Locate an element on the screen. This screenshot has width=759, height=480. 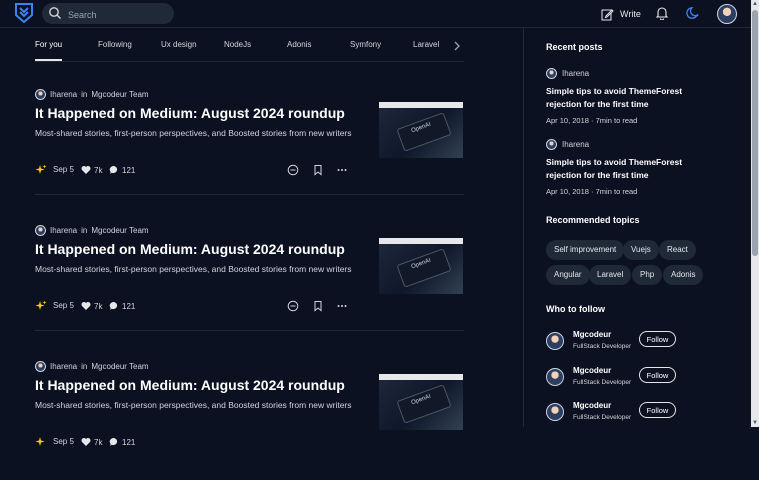
scroll-up-icon: ▲ is located at coordinates (755, 4).